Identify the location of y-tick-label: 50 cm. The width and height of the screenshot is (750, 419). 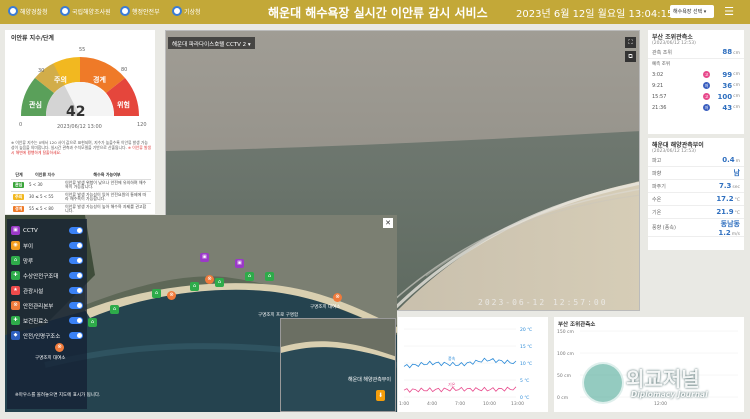
(564, 376).